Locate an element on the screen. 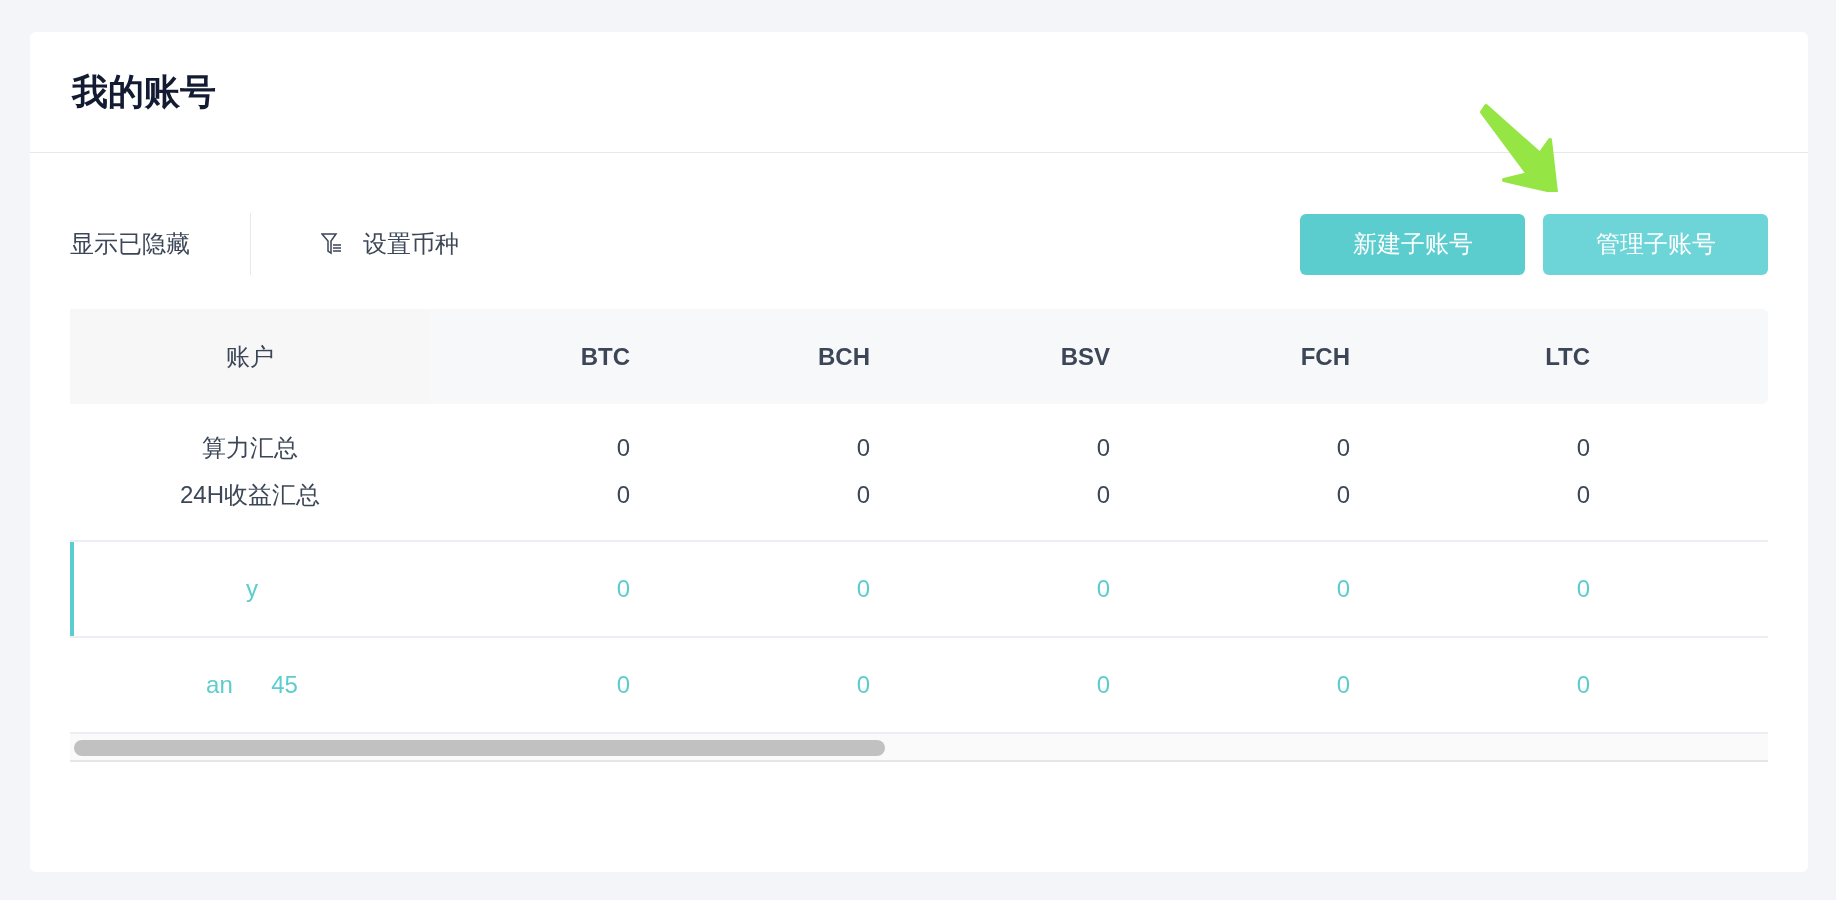 This screenshot has height=900, width=1836. summary-label: 24H收益汇总 is located at coordinates (250, 494).